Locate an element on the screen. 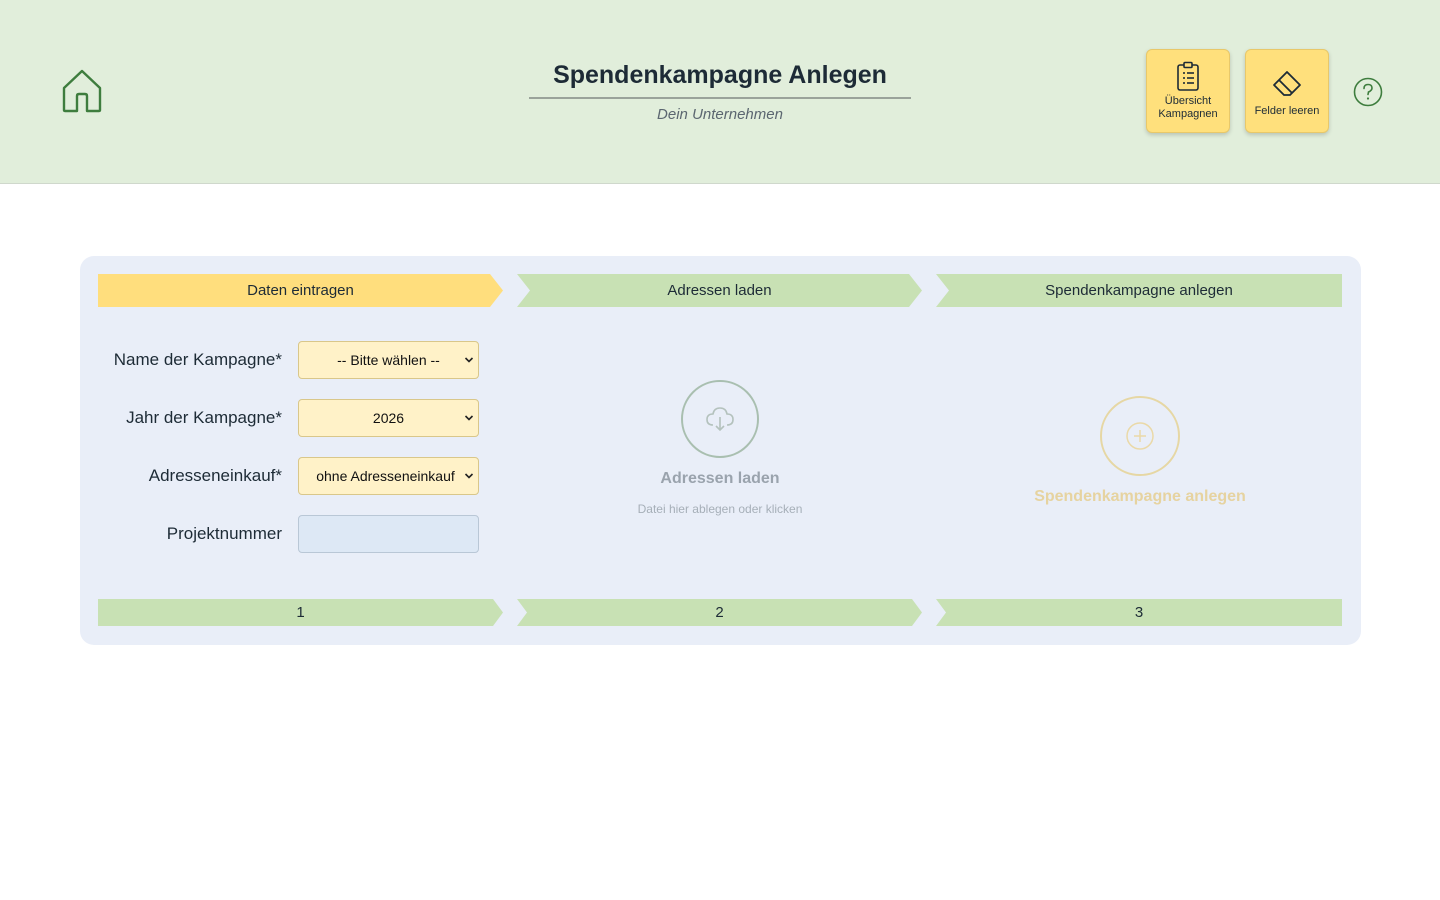  eraser-icon is located at coordinates (1287, 83).